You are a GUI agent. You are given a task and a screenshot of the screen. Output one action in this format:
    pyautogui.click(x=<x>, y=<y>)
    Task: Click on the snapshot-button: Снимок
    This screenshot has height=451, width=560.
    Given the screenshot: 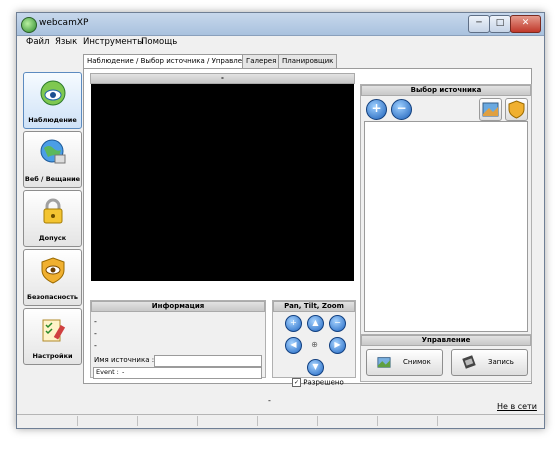 What is the action you would take?
    pyautogui.click(x=404, y=362)
    